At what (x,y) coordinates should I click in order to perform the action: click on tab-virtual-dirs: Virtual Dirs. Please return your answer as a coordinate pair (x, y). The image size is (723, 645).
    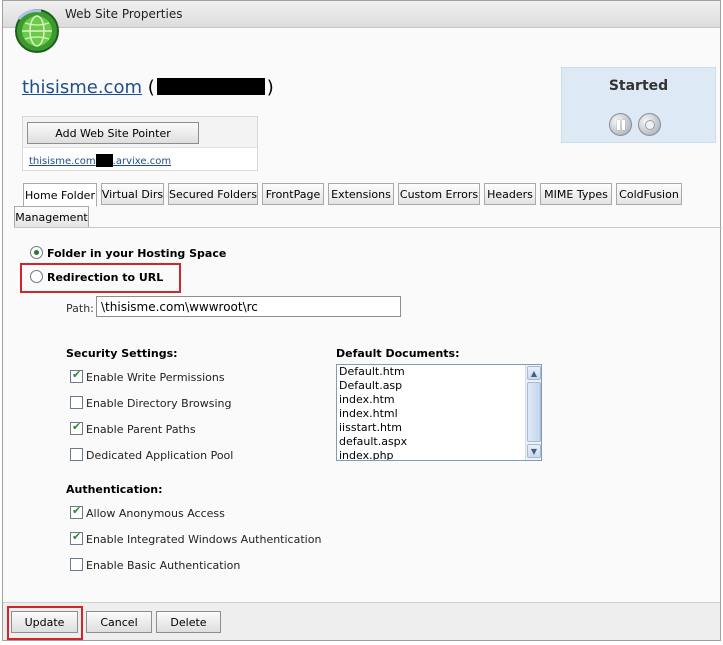
    Looking at the image, I should click on (132, 194).